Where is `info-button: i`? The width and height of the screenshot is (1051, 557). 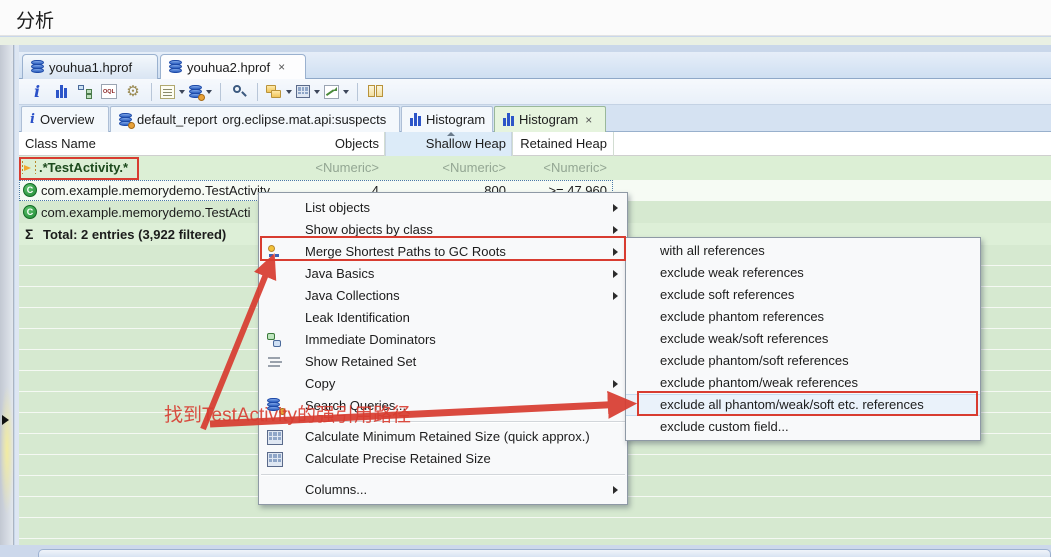
info-button: i is located at coordinates (37, 92).